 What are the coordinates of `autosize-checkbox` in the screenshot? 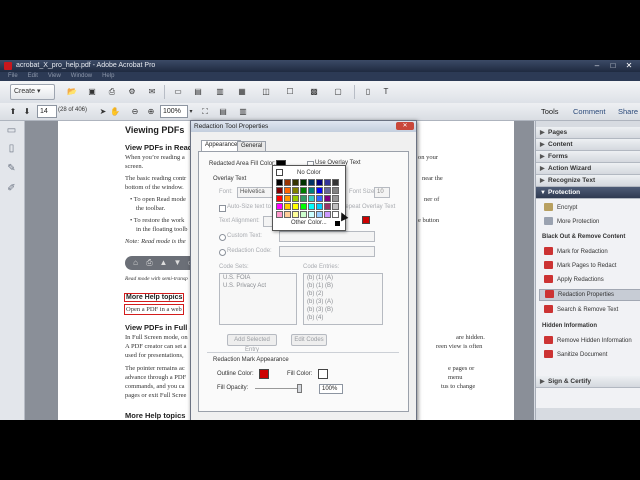 It's located at (222, 208).